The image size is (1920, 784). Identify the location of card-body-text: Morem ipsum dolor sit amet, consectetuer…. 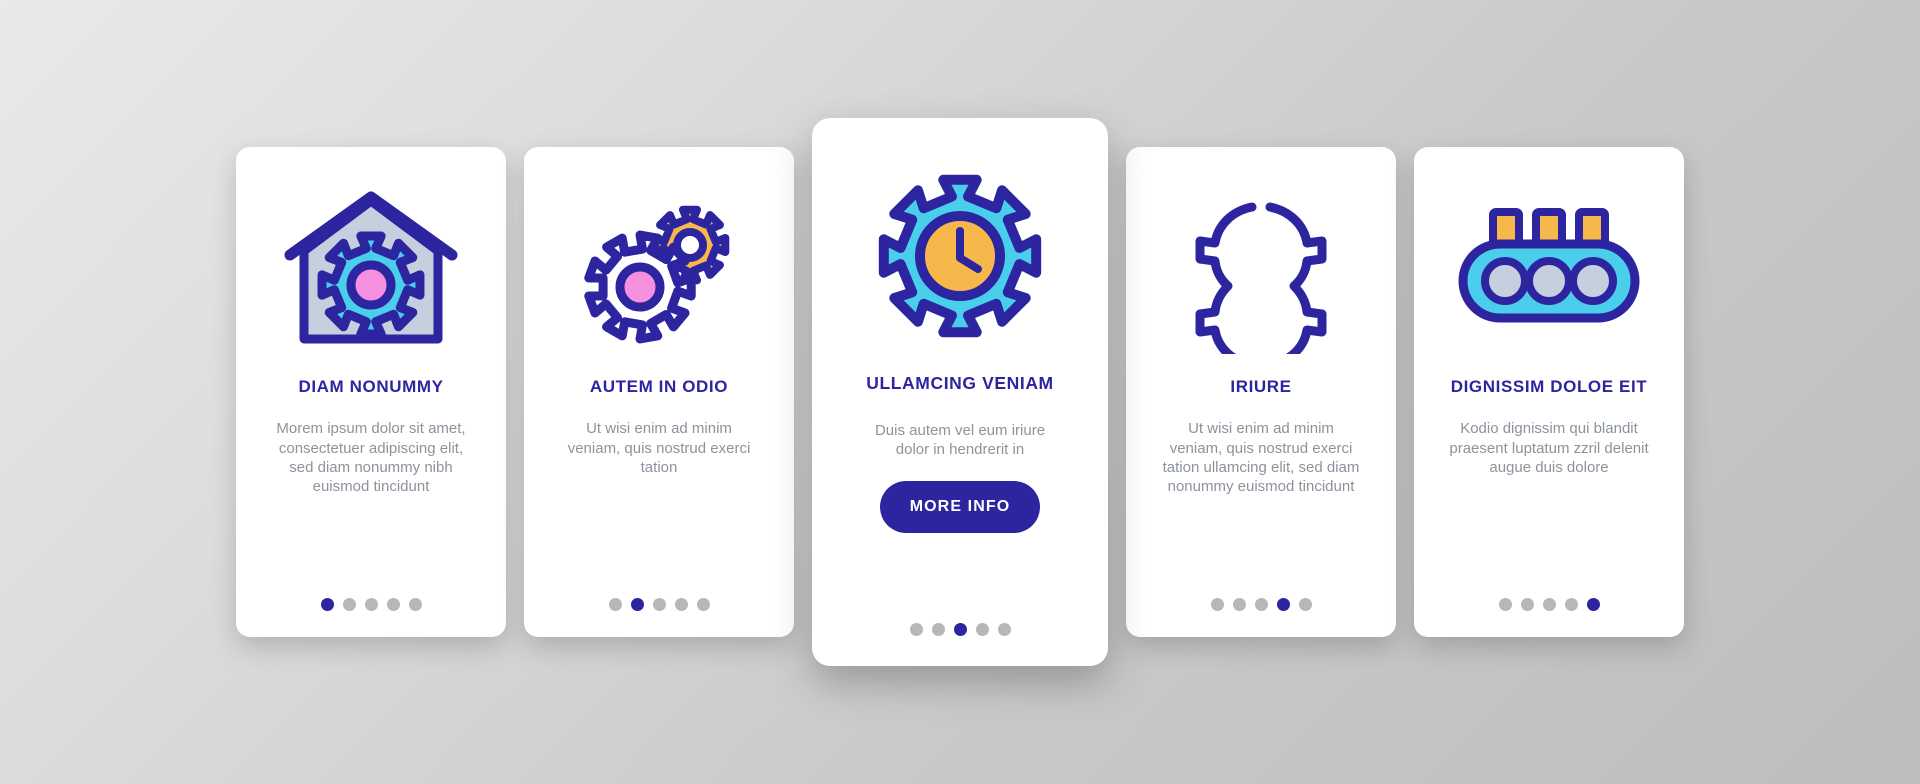
(371, 457).